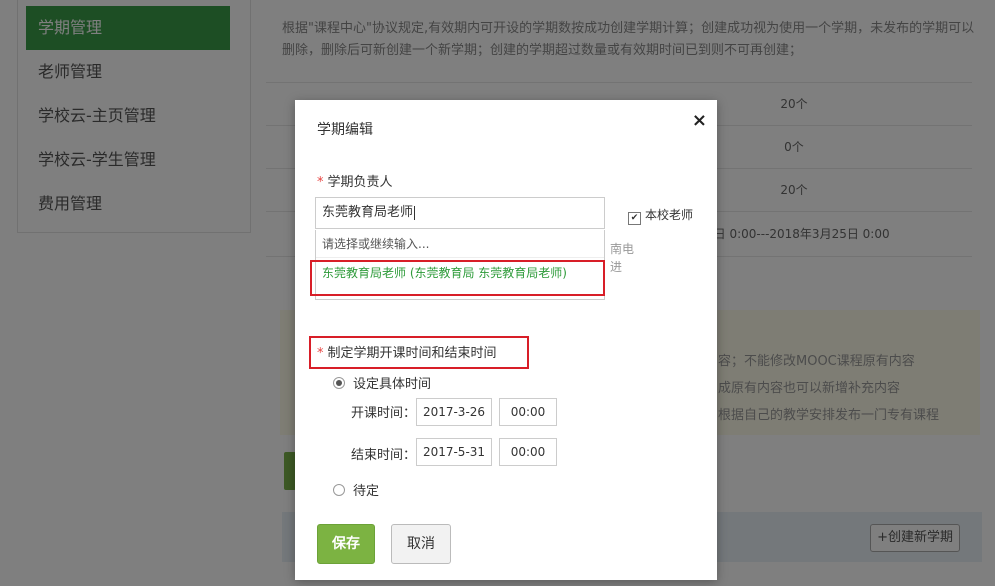  I want to click on person-input-value: 东莞教育局老师, so click(368, 212).